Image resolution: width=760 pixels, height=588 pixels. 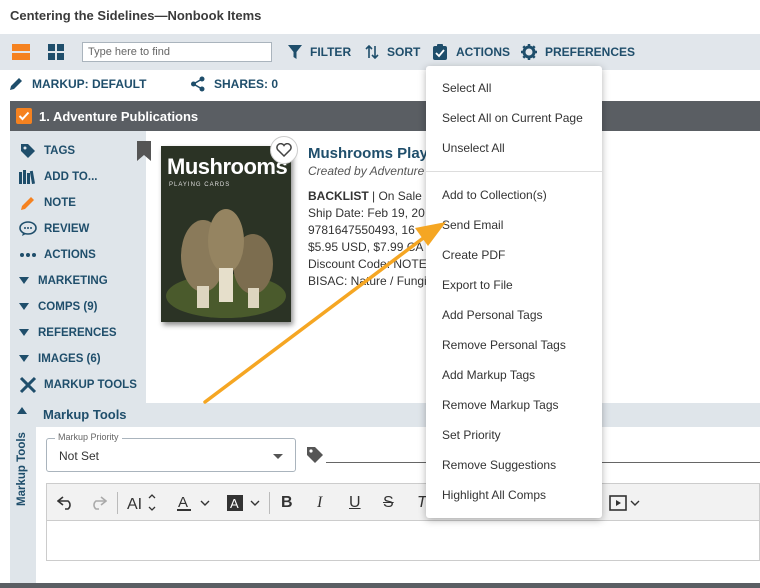 I want to click on sidebar-item-review: REVIEW, so click(x=53, y=229).